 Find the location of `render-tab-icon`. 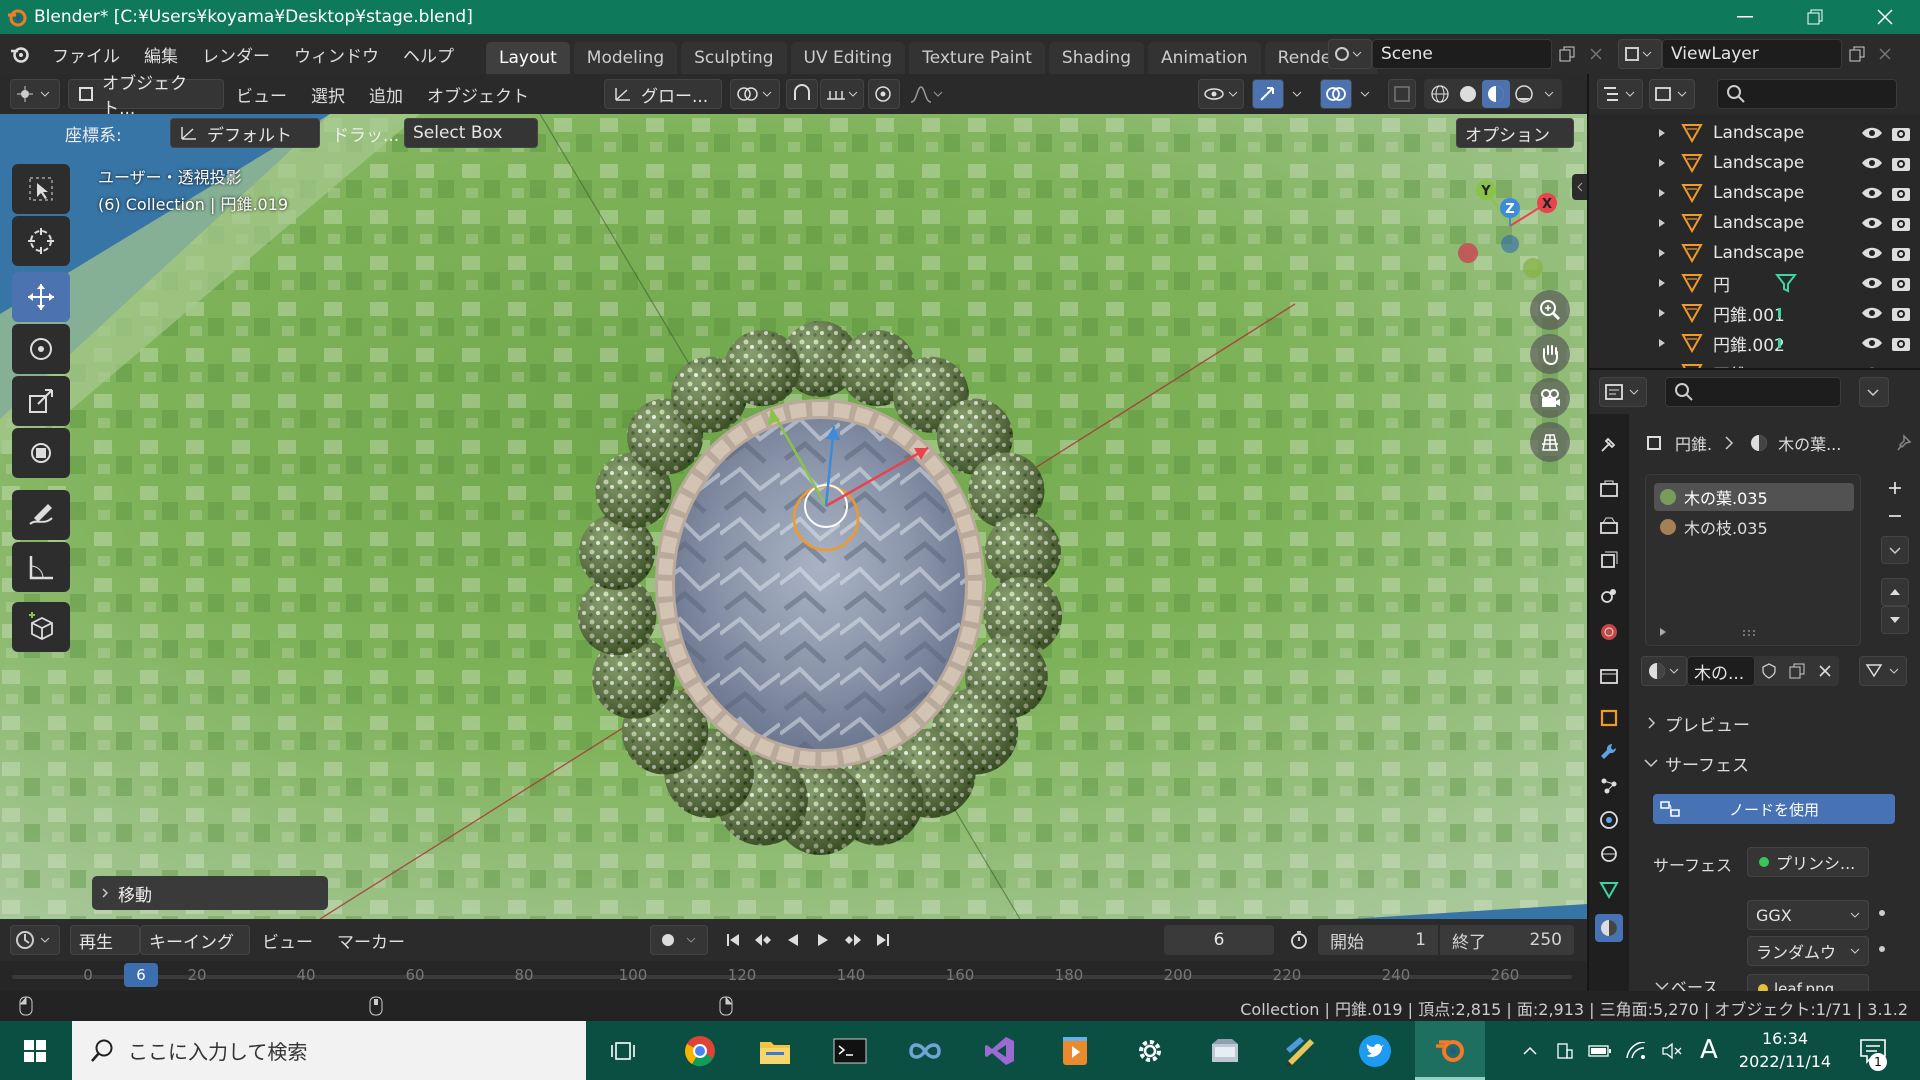

render-tab-icon is located at coordinates (1609, 490).